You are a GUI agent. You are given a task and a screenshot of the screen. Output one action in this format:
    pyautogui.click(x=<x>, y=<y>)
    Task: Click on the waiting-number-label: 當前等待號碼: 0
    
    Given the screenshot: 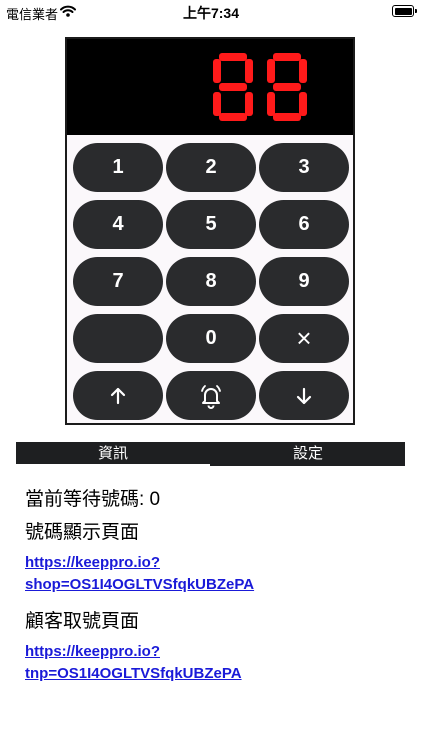 What is the action you would take?
    pyautogui.click(x=93, y=499)
    